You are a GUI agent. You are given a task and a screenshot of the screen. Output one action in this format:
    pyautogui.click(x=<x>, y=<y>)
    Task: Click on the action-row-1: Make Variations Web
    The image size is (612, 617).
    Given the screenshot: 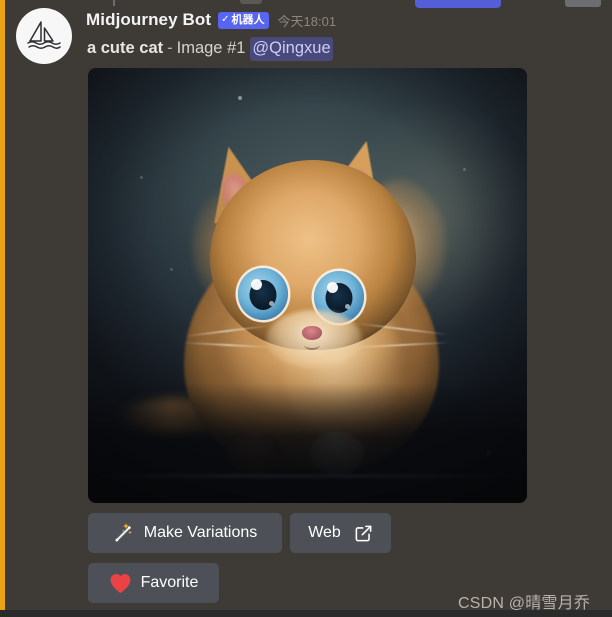 What is the action you would take?
    pyautogui.click(x=239, y=533)
    